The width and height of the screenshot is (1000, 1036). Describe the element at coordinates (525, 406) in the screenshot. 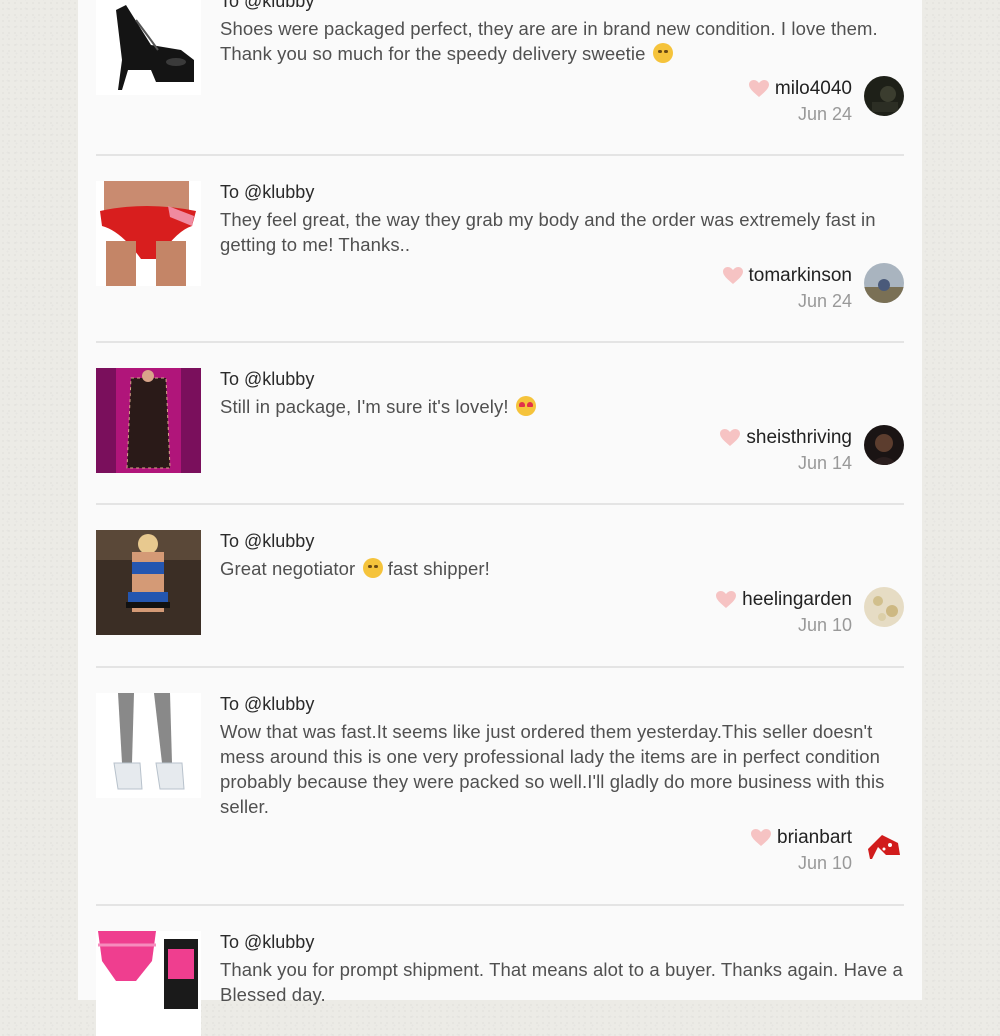

I see `heart-eyes-face-icon` at that location.